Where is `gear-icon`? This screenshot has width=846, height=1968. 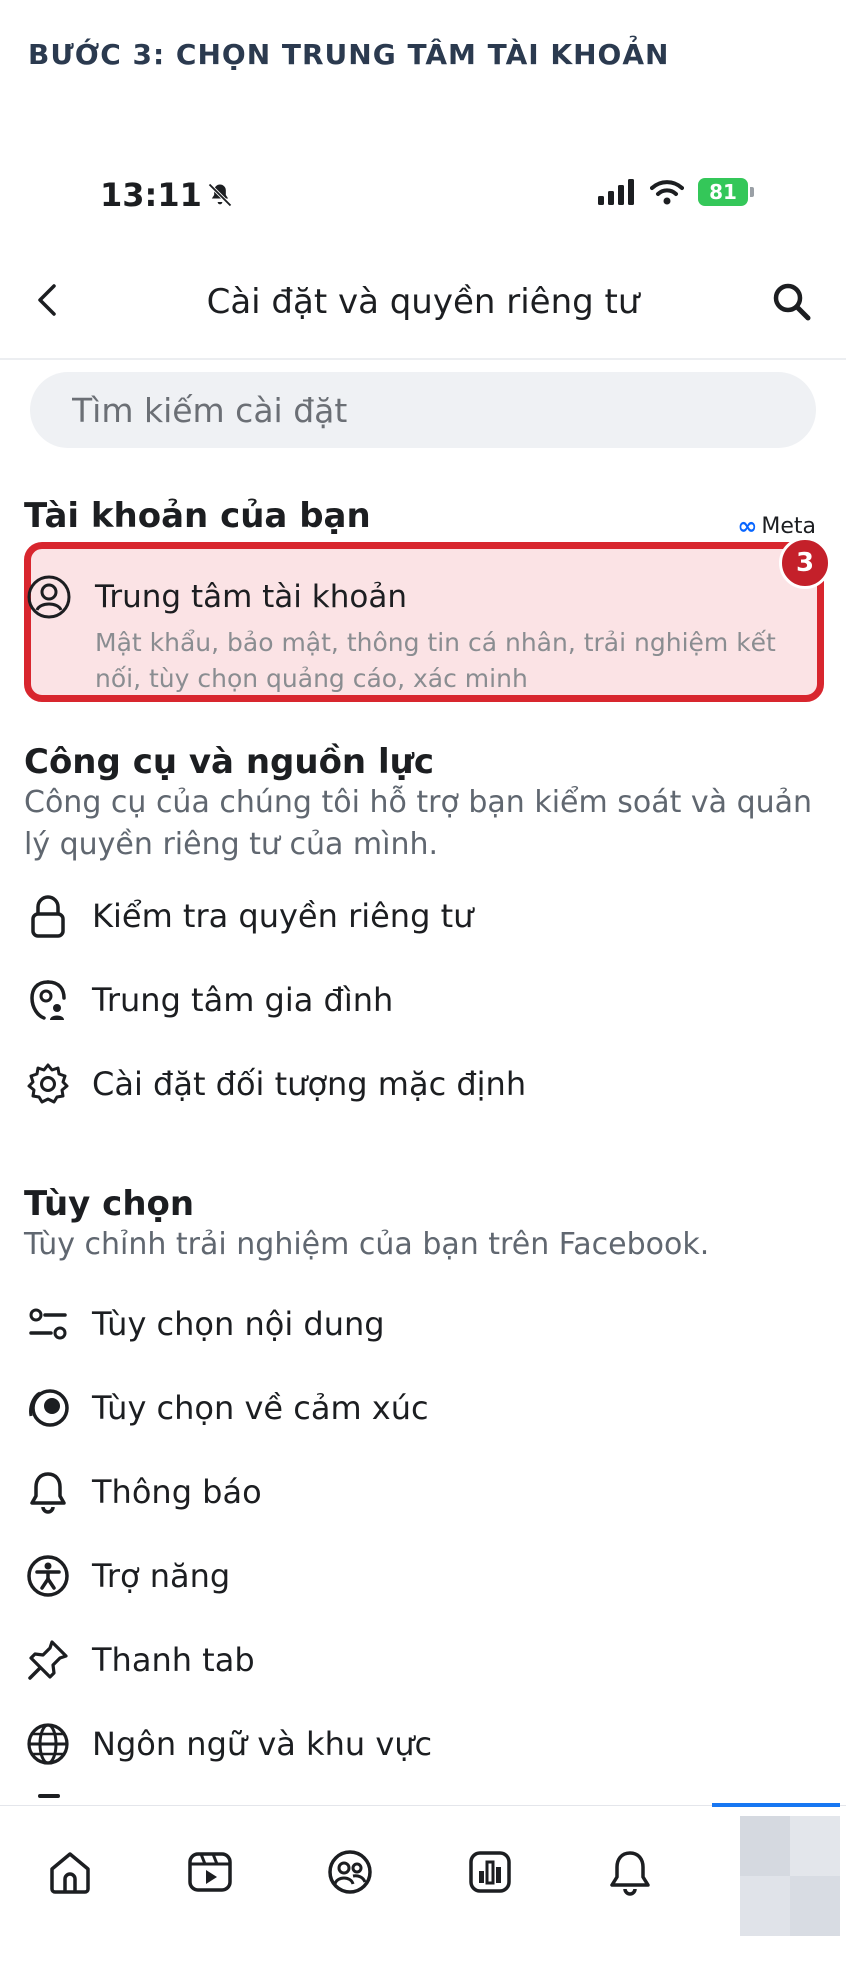 gear-icon is located at coordinates (48, 1084).